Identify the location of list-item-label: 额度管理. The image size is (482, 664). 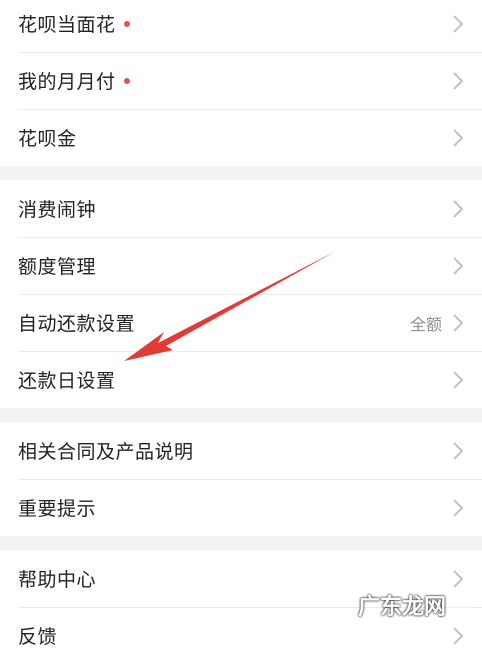
(57, 267).